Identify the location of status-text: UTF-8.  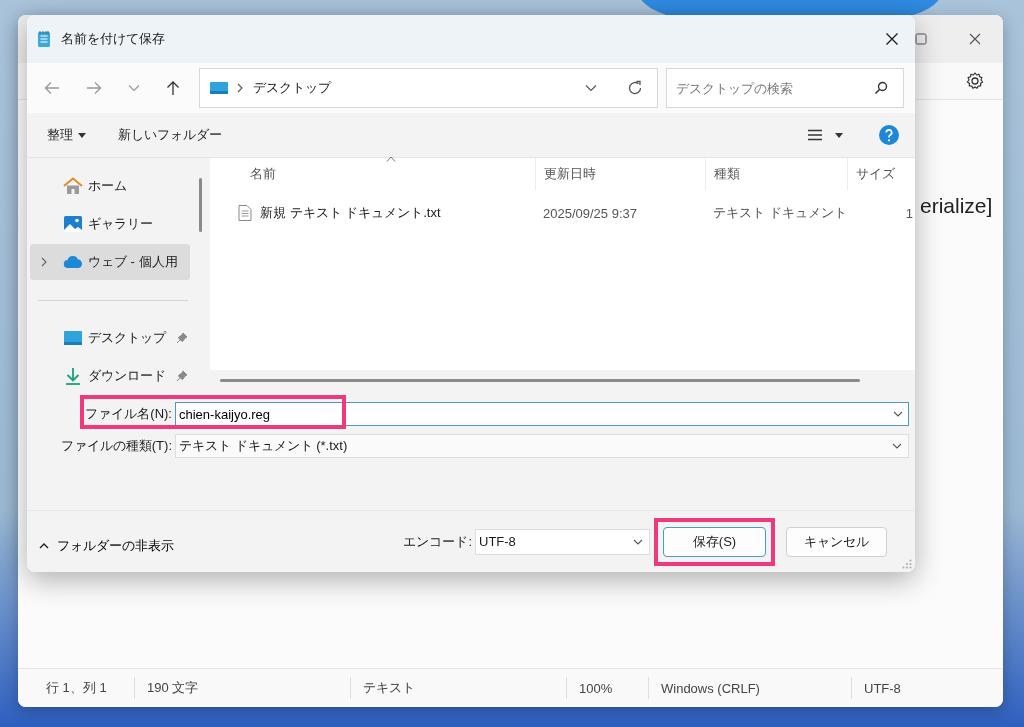
(882, 688).